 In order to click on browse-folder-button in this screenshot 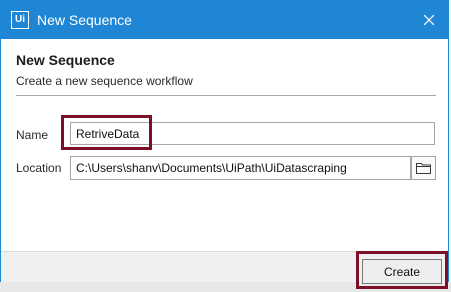, I will do `click(423, 168)`.